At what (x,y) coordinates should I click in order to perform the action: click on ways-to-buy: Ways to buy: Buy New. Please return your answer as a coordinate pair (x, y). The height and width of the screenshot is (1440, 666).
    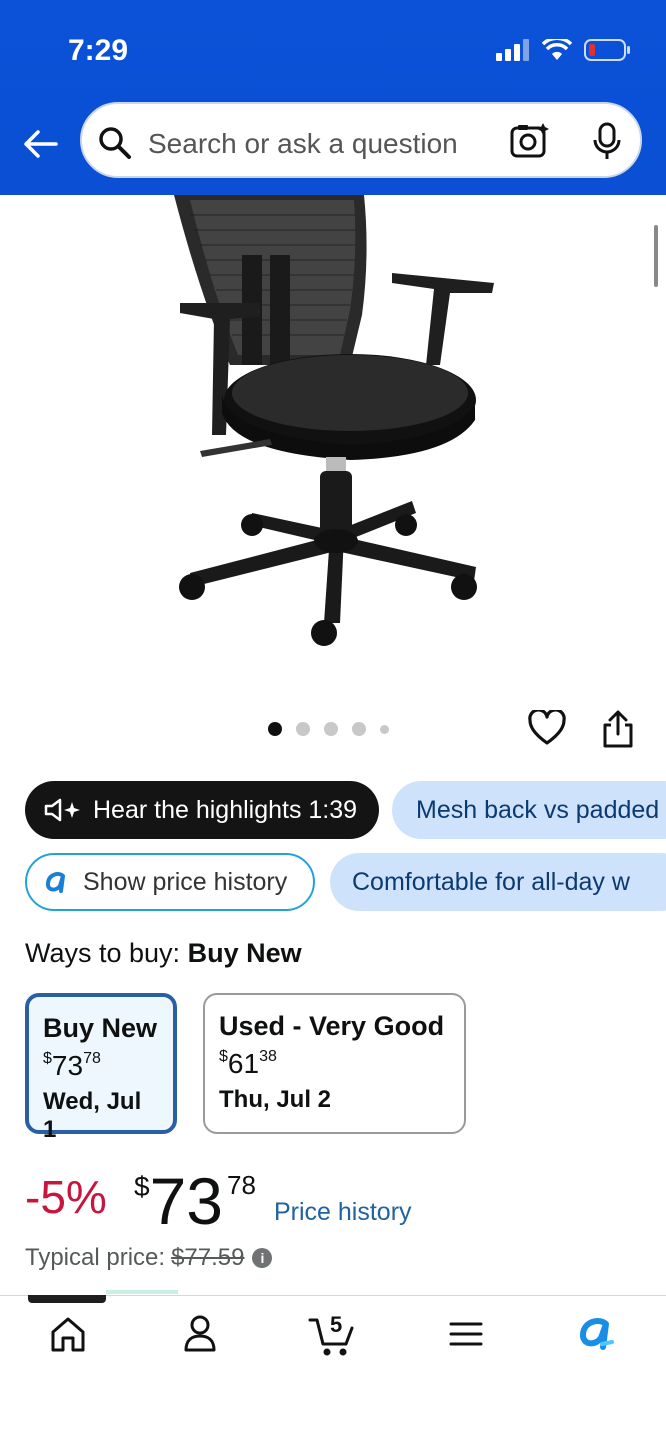
    Looking at the image, I should click on (163, 953).